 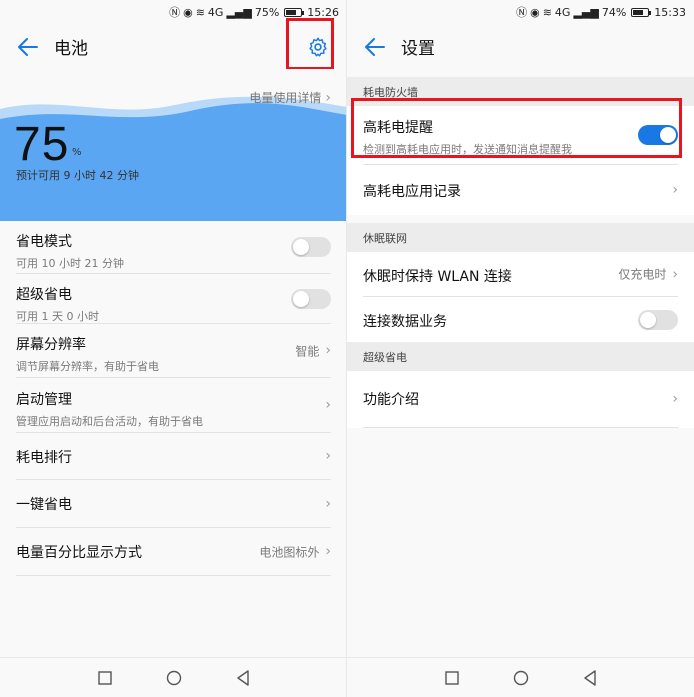 I want to click on section-ultra-saving: 功能介绍 ›, so click(x=520, y=399).